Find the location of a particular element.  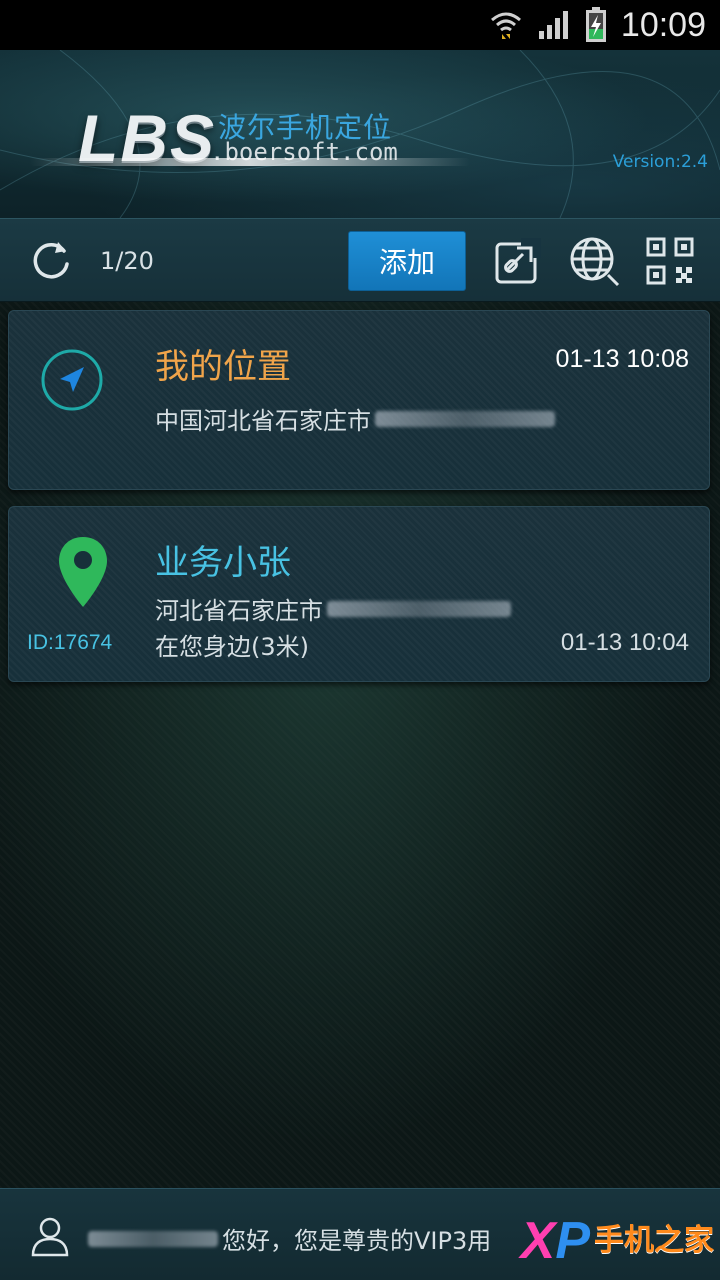

redacted-username is located at coordinates (153, 1238).